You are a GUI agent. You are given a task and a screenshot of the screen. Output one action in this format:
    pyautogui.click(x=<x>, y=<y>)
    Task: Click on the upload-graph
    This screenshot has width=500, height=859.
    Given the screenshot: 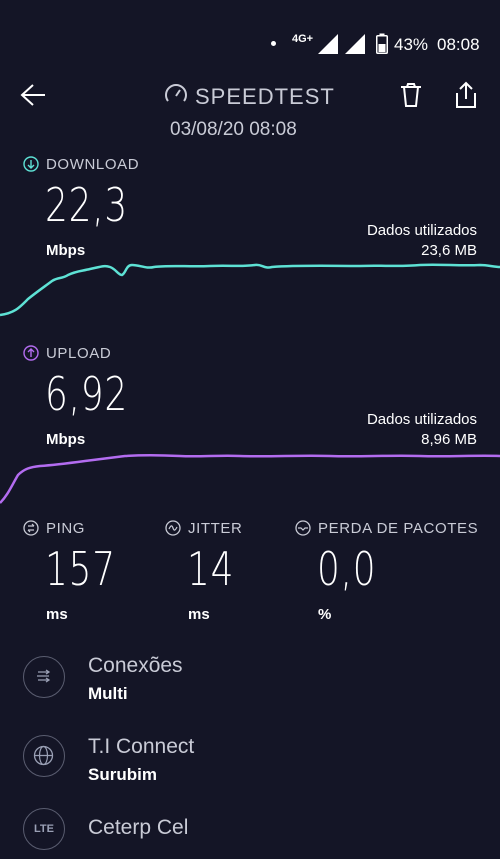 What is the action you would take?
    pyautogui.click(x=250, y=479)
    